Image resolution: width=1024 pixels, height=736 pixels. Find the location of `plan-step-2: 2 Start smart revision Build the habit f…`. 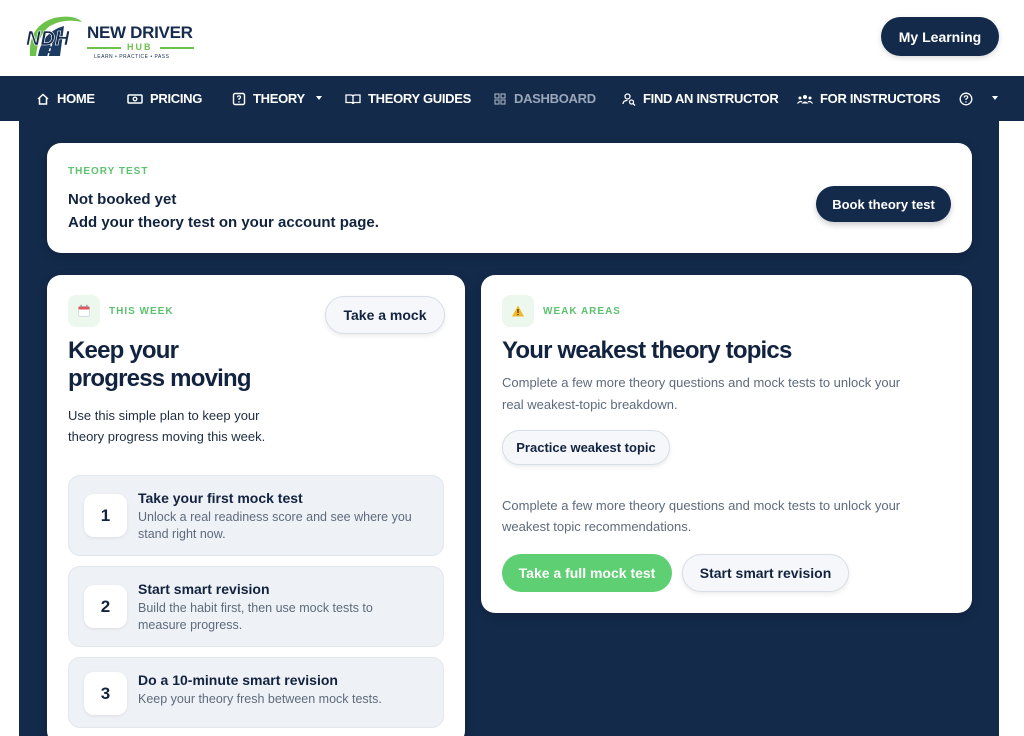

plan-step-2: 2 Start smart revision Build the habit f… is located at coordinates (256, 606).